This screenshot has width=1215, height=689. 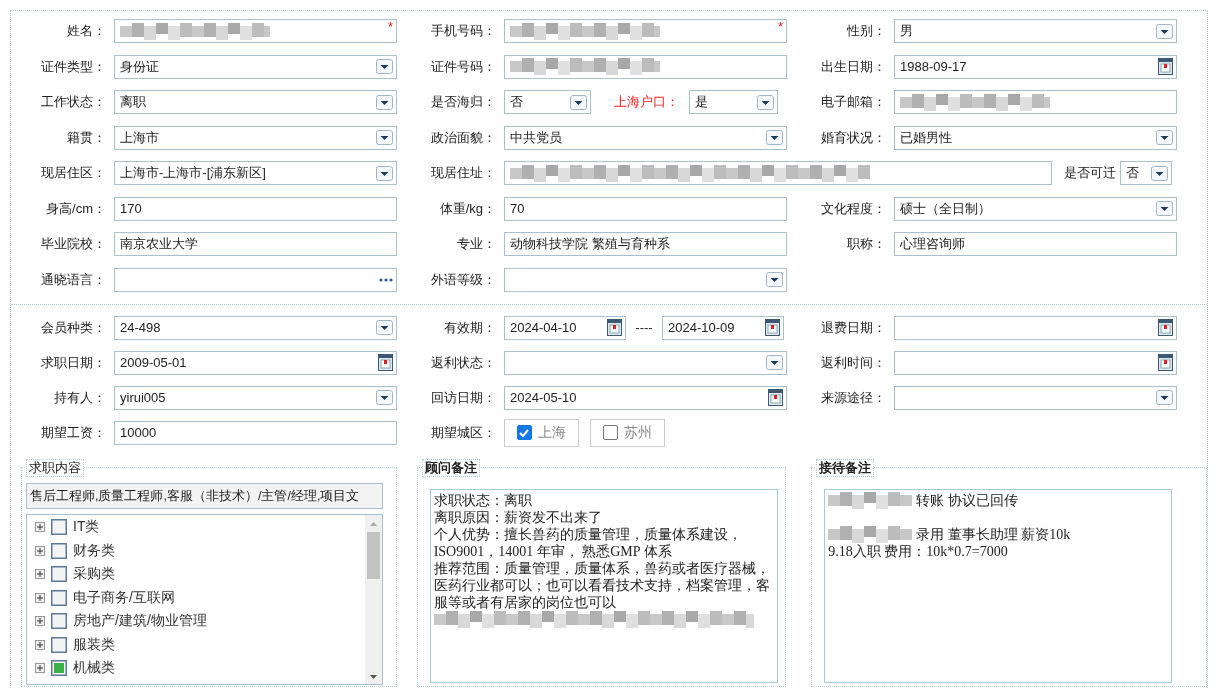 I want to click on date-field: 2024-04-10, so click(x=565, y=327).